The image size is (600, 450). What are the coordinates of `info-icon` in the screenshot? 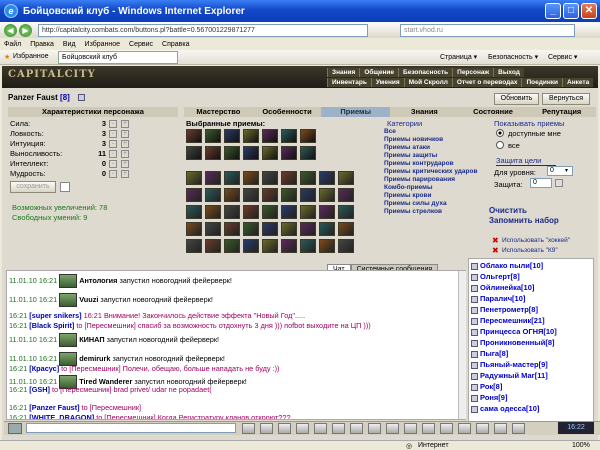 It's located at (81, 97).